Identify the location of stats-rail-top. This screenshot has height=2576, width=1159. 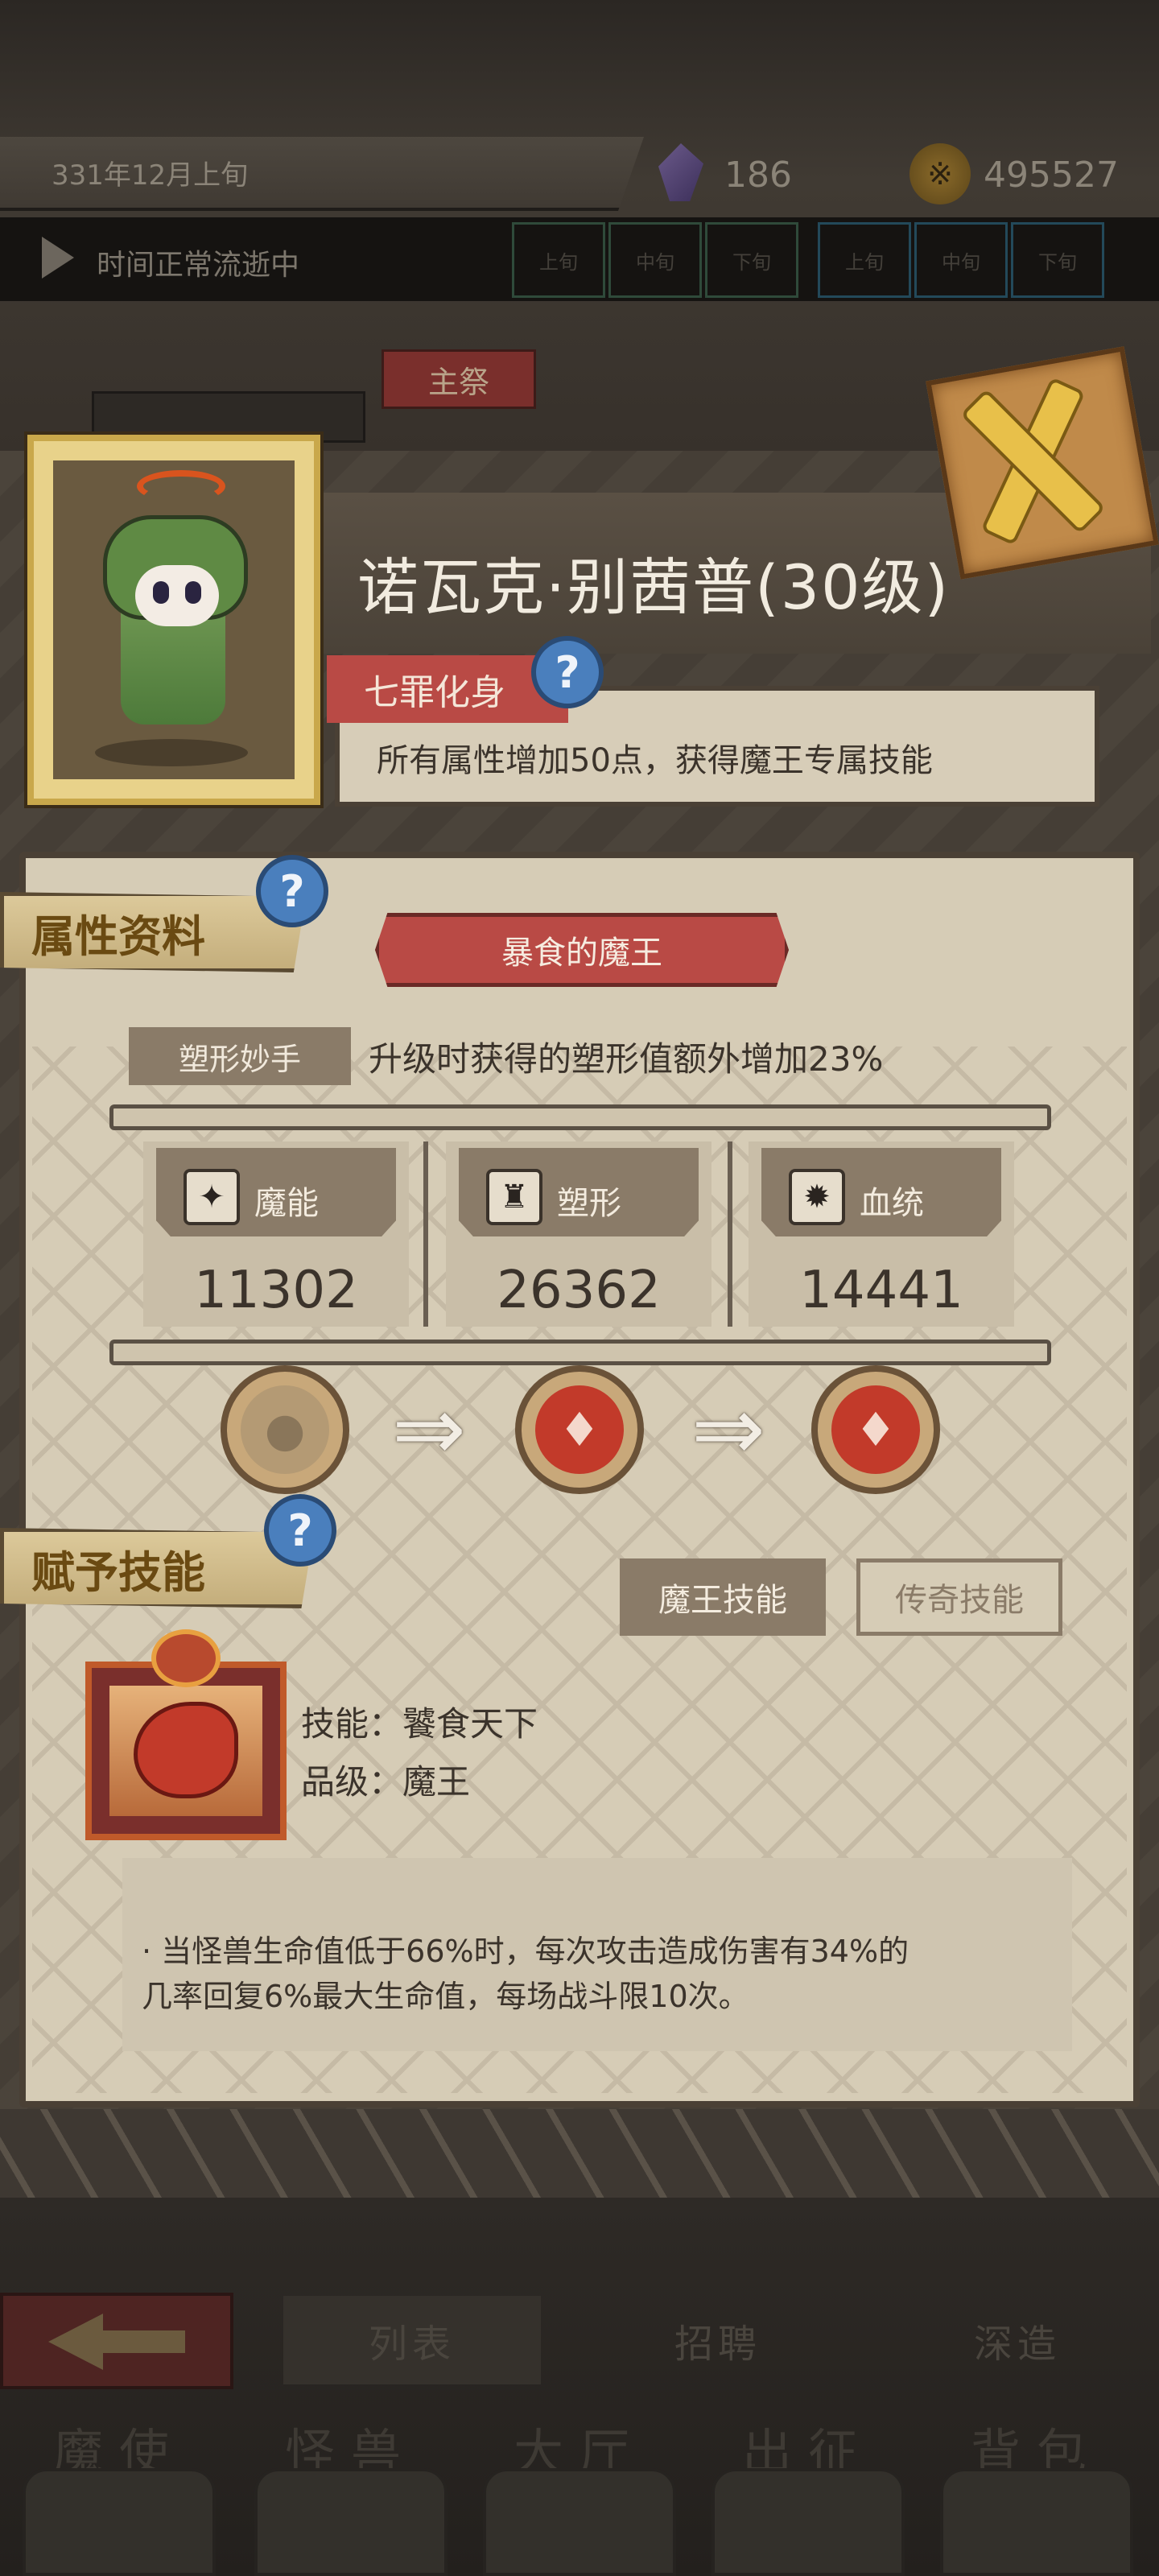
(580, 1117).